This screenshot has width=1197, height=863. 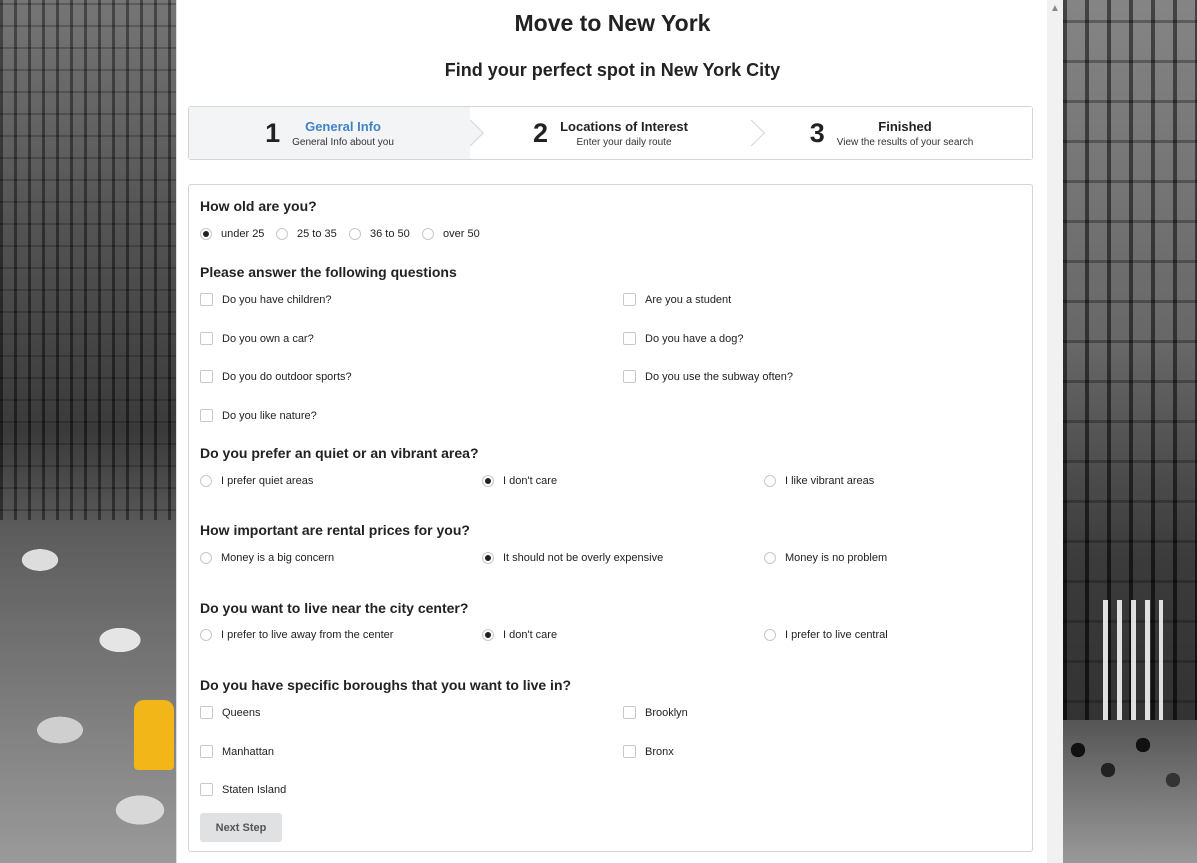 What do you see at coordinates (267, 558) in the screenshot?
I see `rent-option-big-concern: Money is a big concern` at bounding box center [267, 558].